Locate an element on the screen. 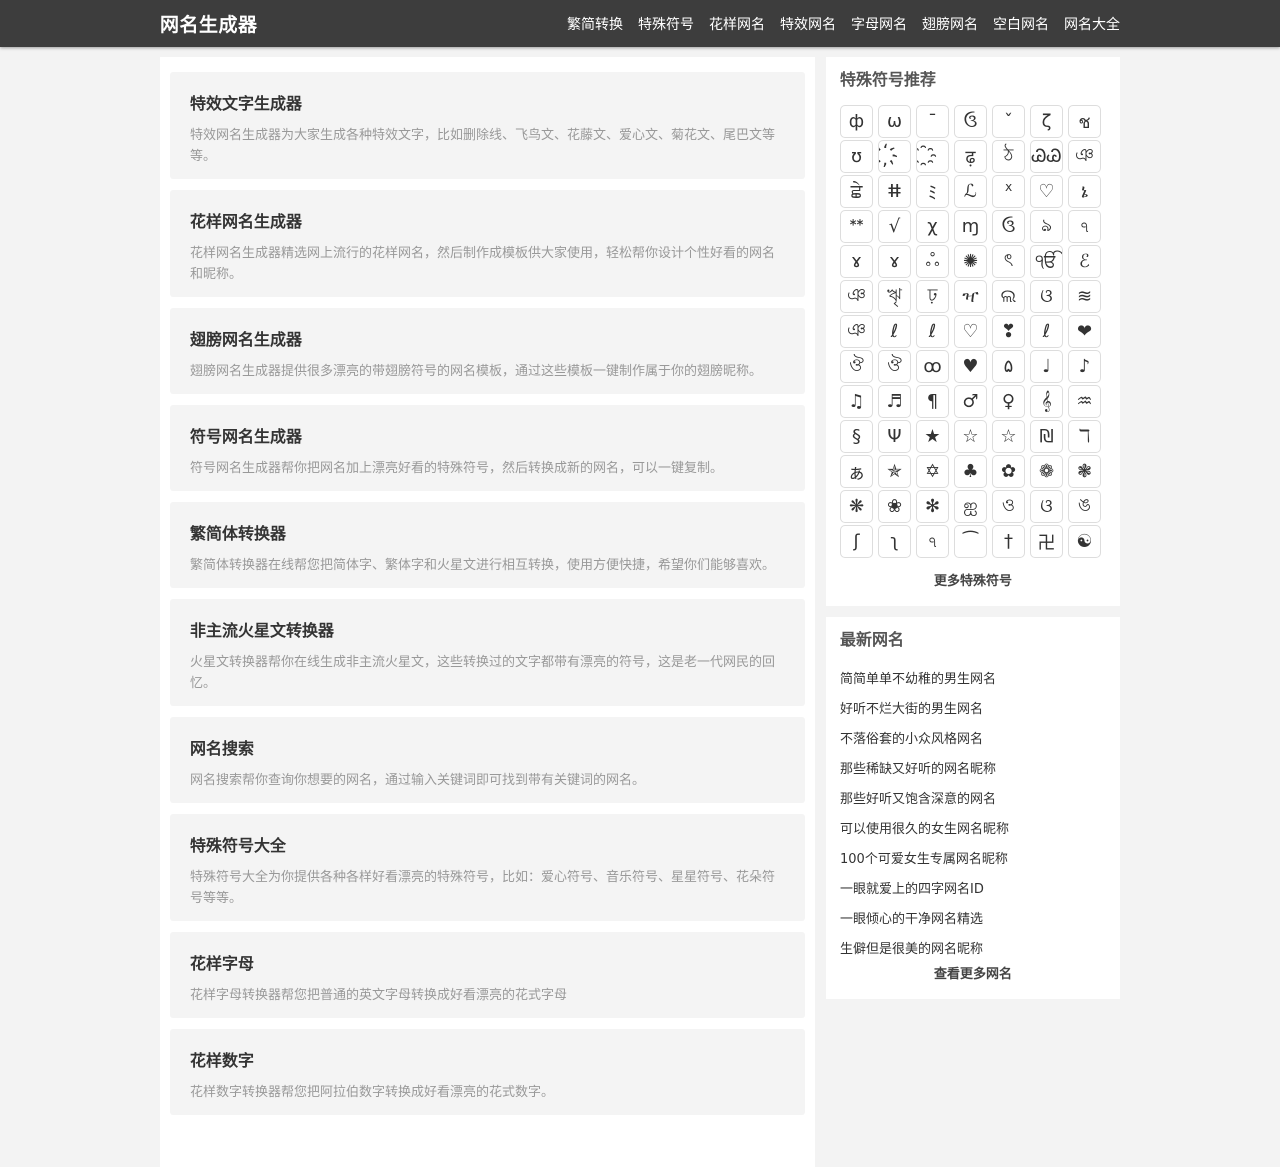 This screenshot has width=1280, height=1167. symbol-cell: ♂ is located at coordinates (970, 401).